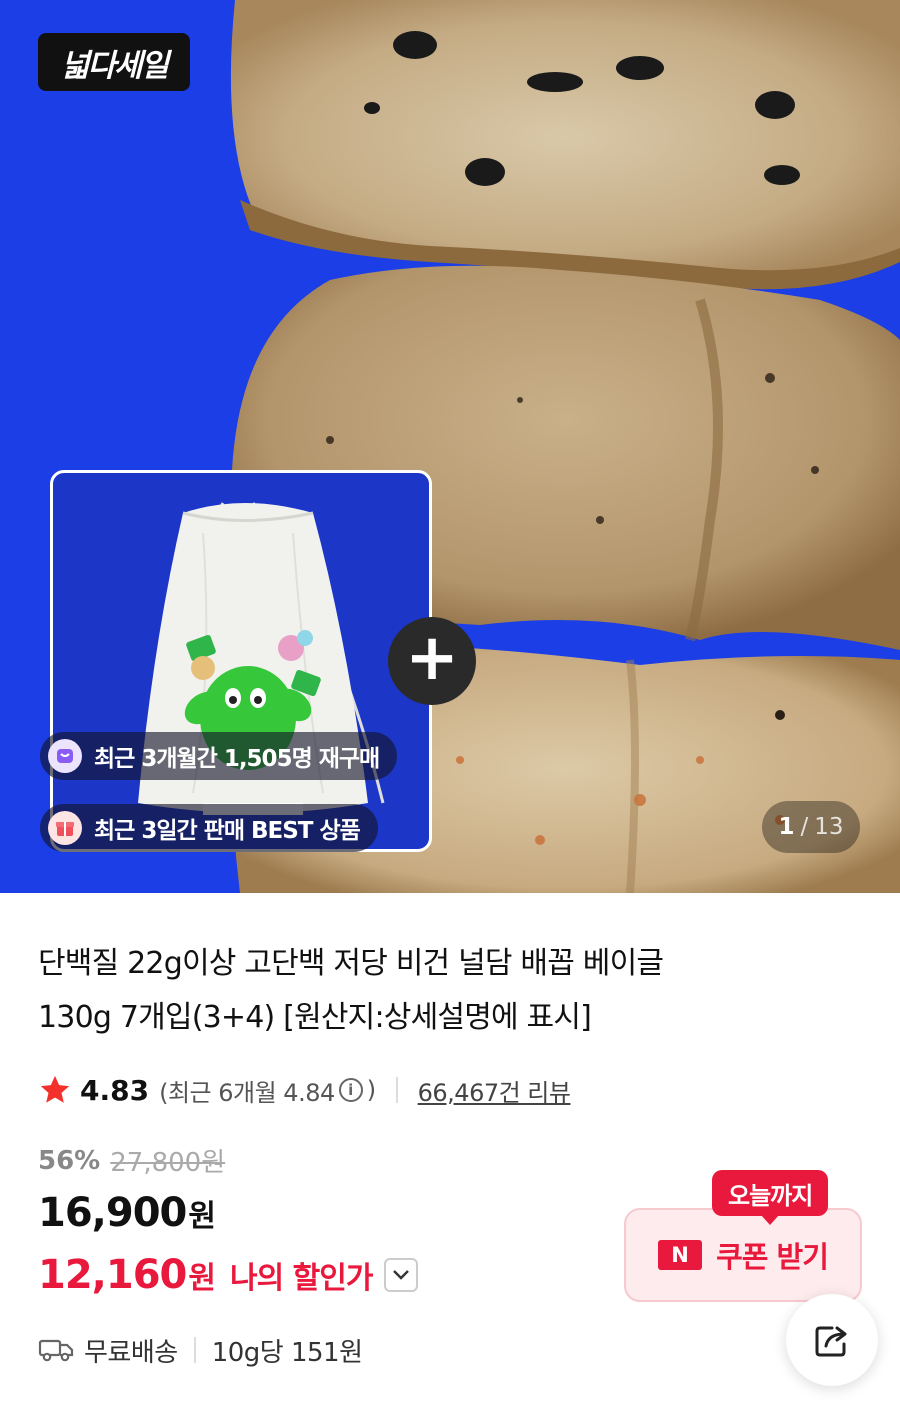  I want to click on shipping-label: 무료배송, so click(131, 1352).